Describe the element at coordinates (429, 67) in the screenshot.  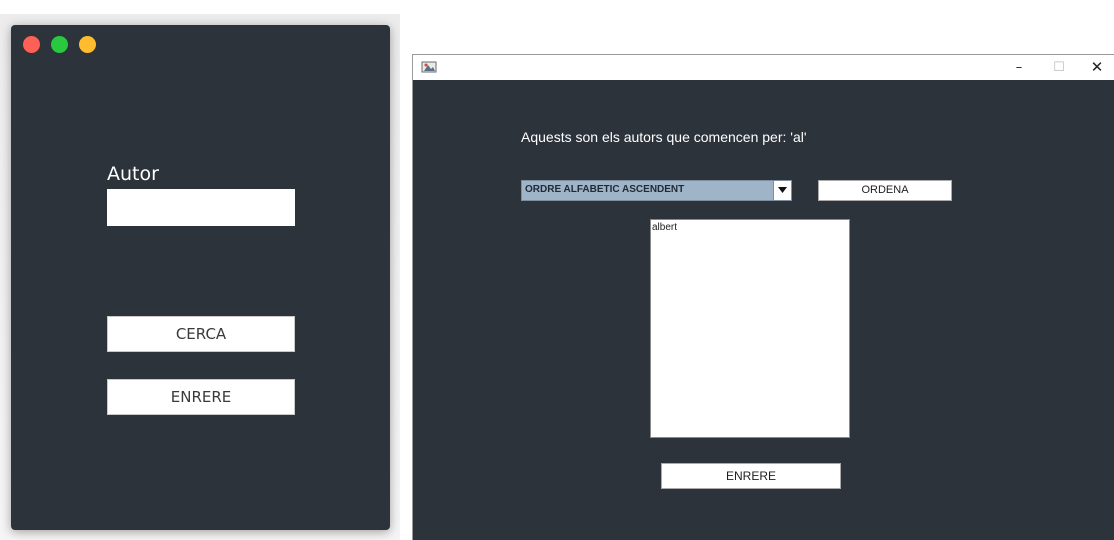
I see `java-app-icon` at that location.